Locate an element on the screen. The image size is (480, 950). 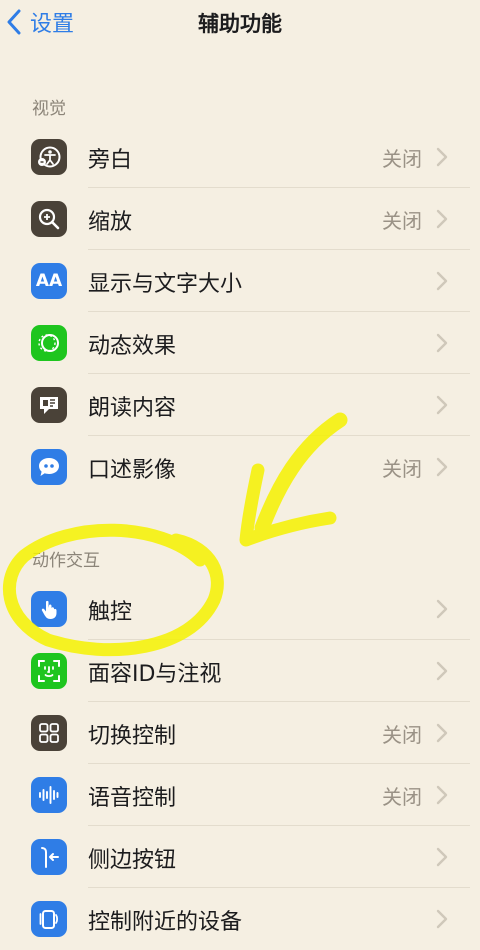
row-label: 切换控制 is located at coordinates (132, 736).